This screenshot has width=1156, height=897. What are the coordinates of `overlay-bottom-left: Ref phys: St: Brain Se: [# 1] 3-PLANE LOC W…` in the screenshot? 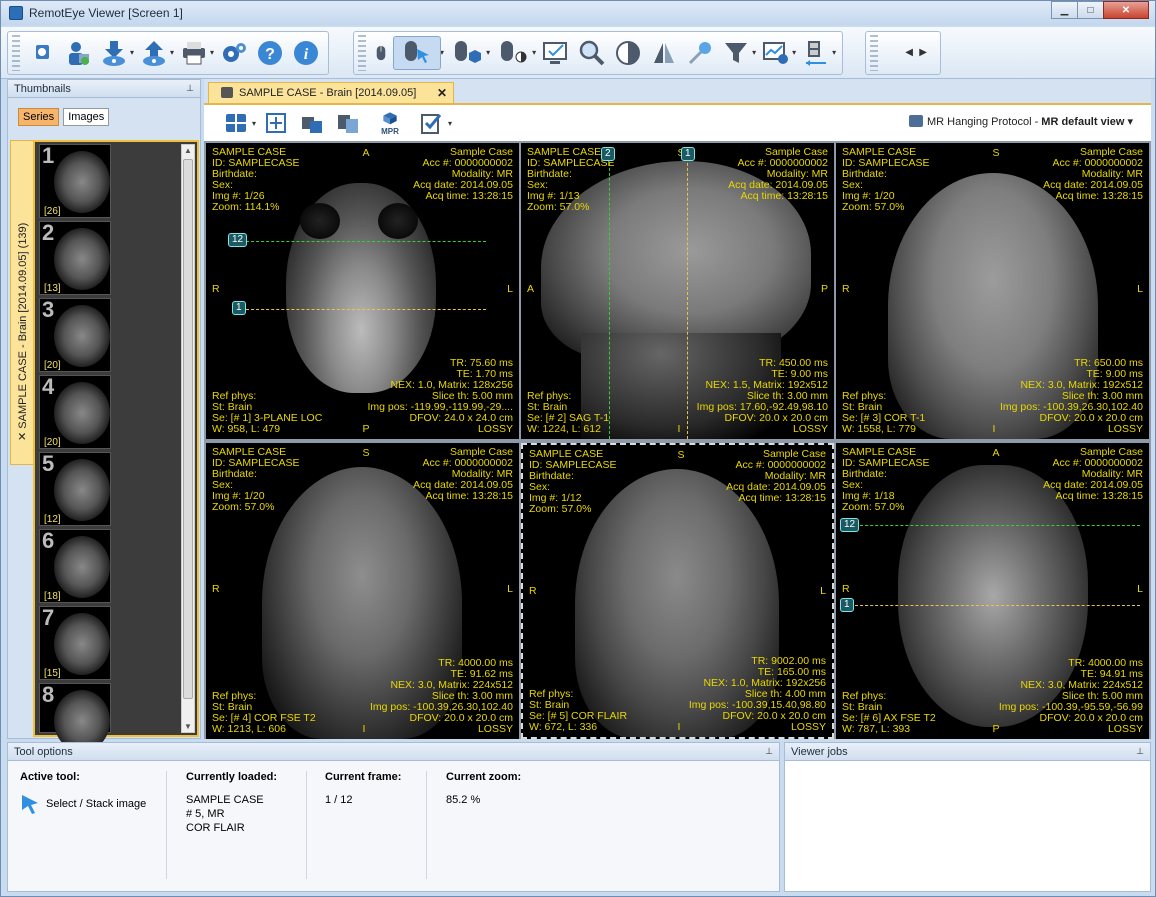 It's located at (267, 413).